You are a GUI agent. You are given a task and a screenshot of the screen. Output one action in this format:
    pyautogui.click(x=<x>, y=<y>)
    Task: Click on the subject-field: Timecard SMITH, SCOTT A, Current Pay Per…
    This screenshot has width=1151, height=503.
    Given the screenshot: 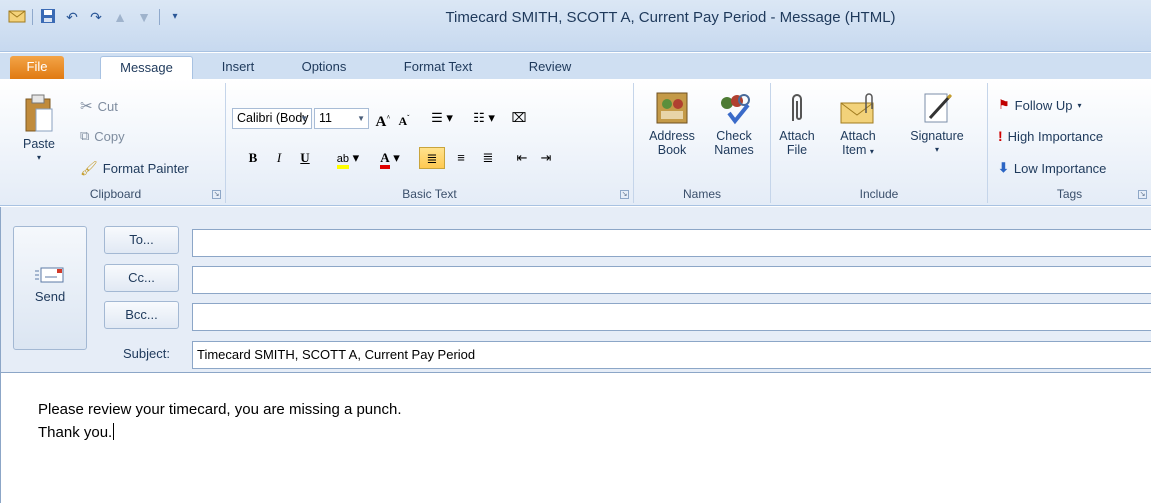 What is the action you would take?
    pyautogui.click(x=671, y=355)
    